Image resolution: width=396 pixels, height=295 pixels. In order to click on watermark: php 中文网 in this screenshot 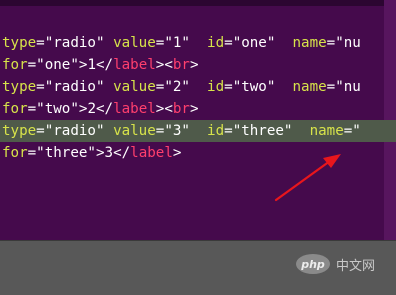, I will do `click(335, 264)`.